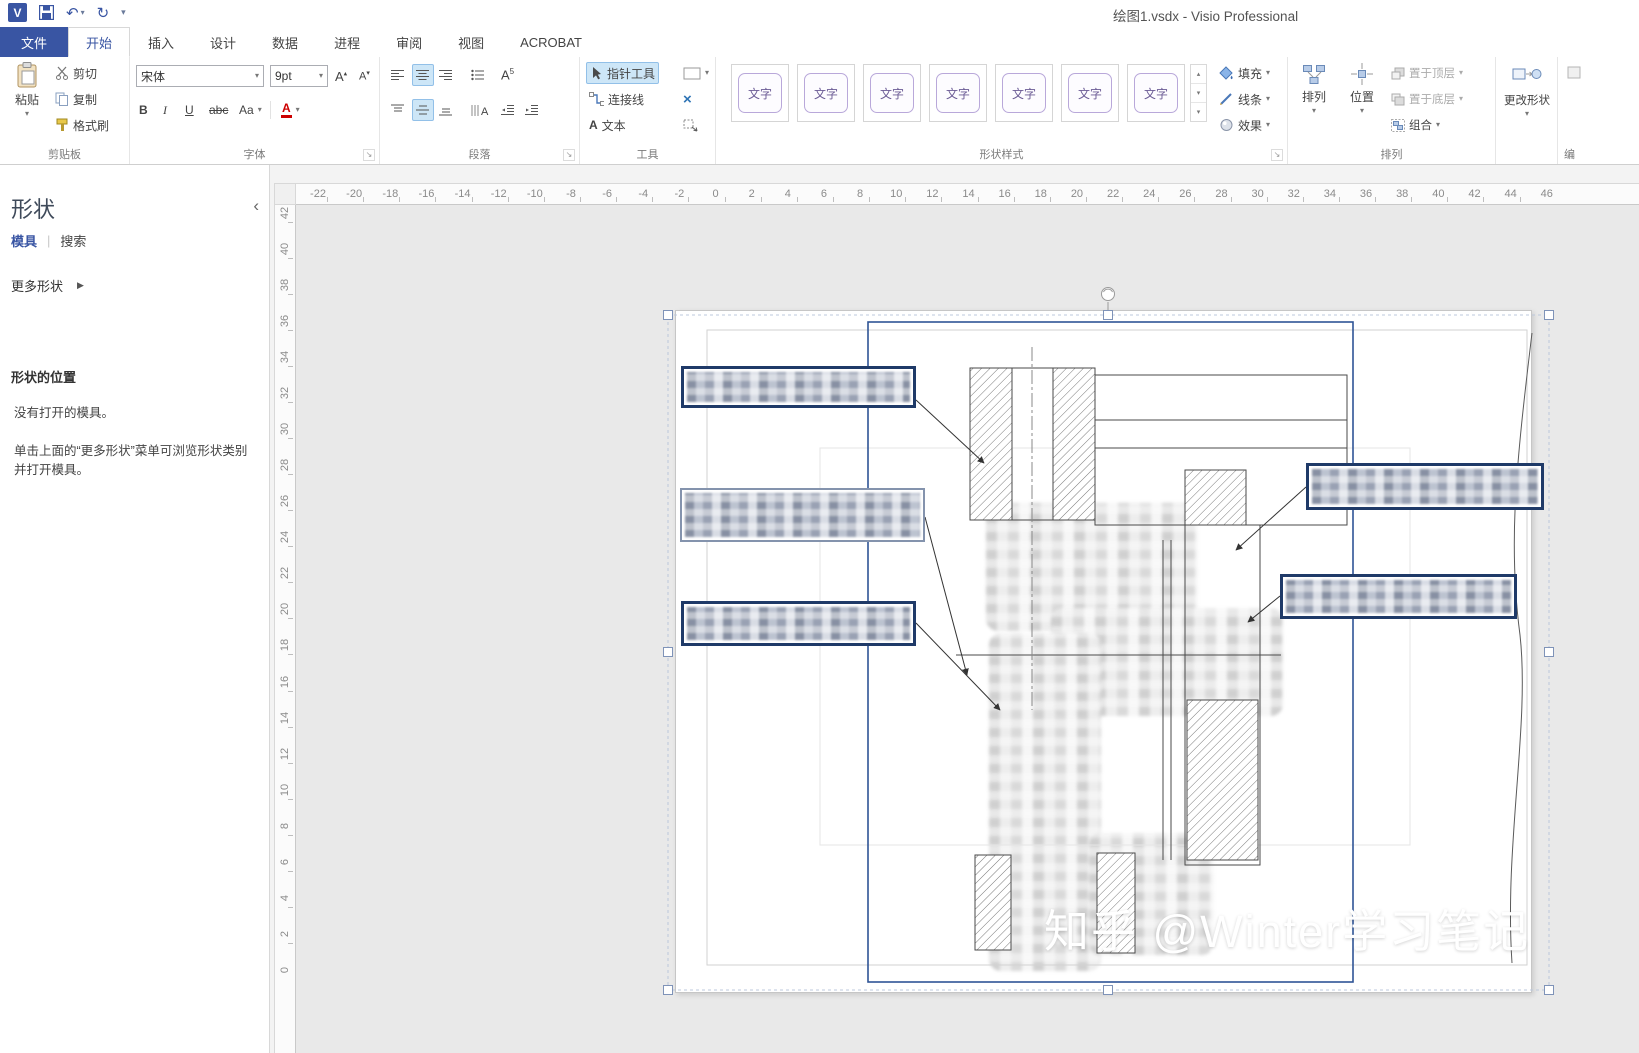  I want to click on format-painter-button: 格式刷, so click(82, 125).